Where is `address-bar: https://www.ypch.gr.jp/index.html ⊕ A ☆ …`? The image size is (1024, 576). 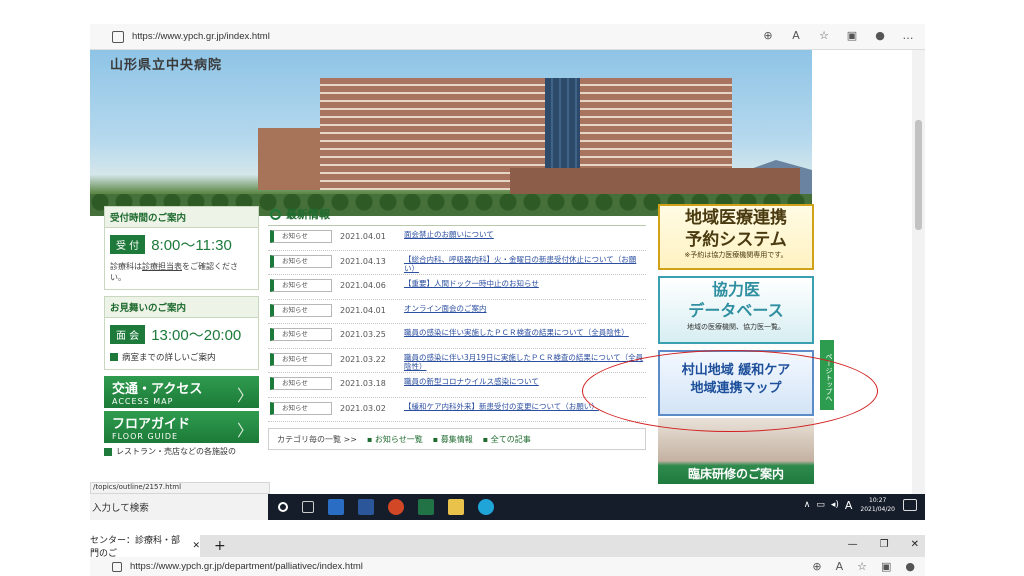 address-bar: https://www.ypch.gr.jp/index.html ⊕ A ☆ … is located at coordinates (507, 37).